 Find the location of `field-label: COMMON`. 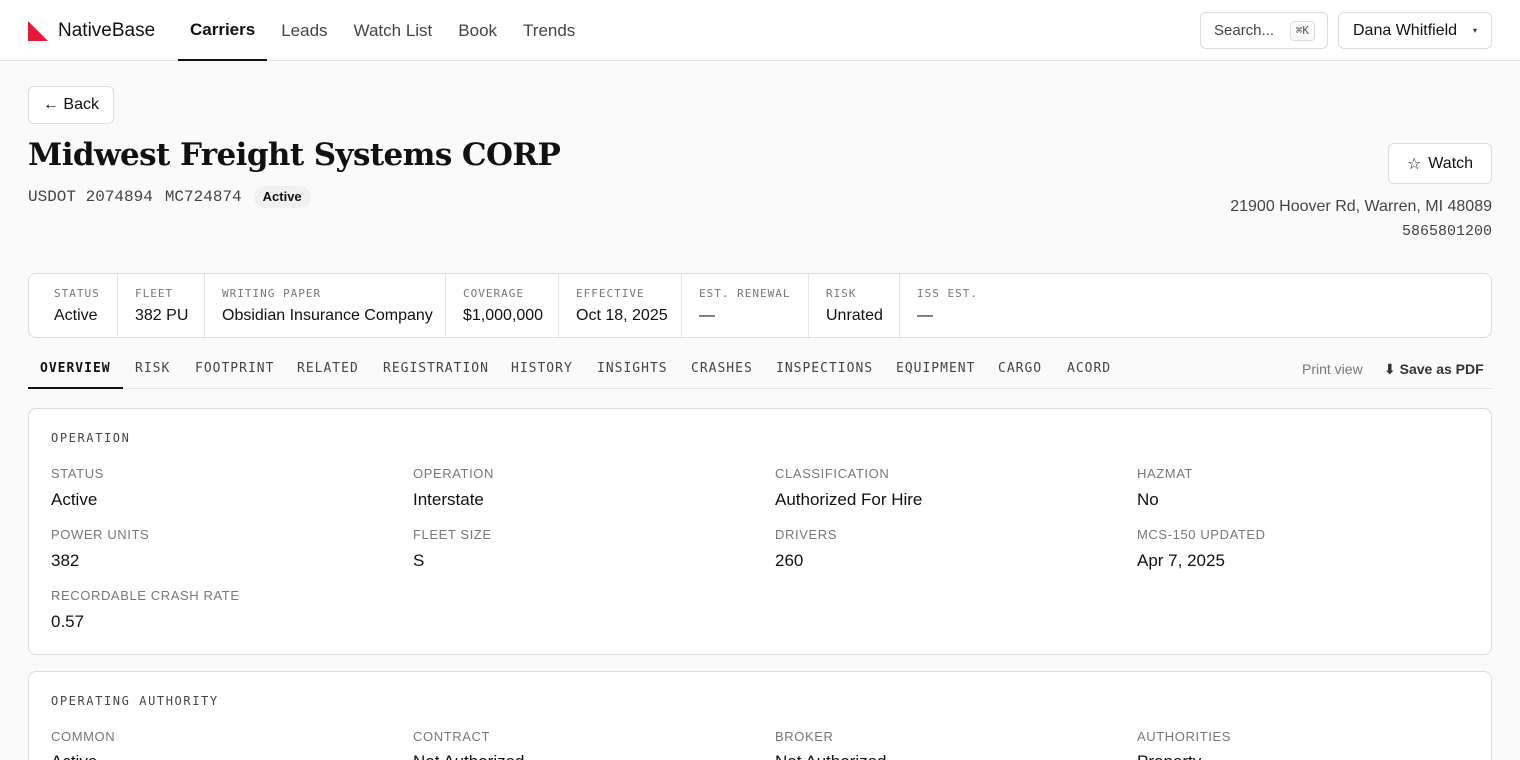

field-label: COMMON is located at coordinates (83, 736).